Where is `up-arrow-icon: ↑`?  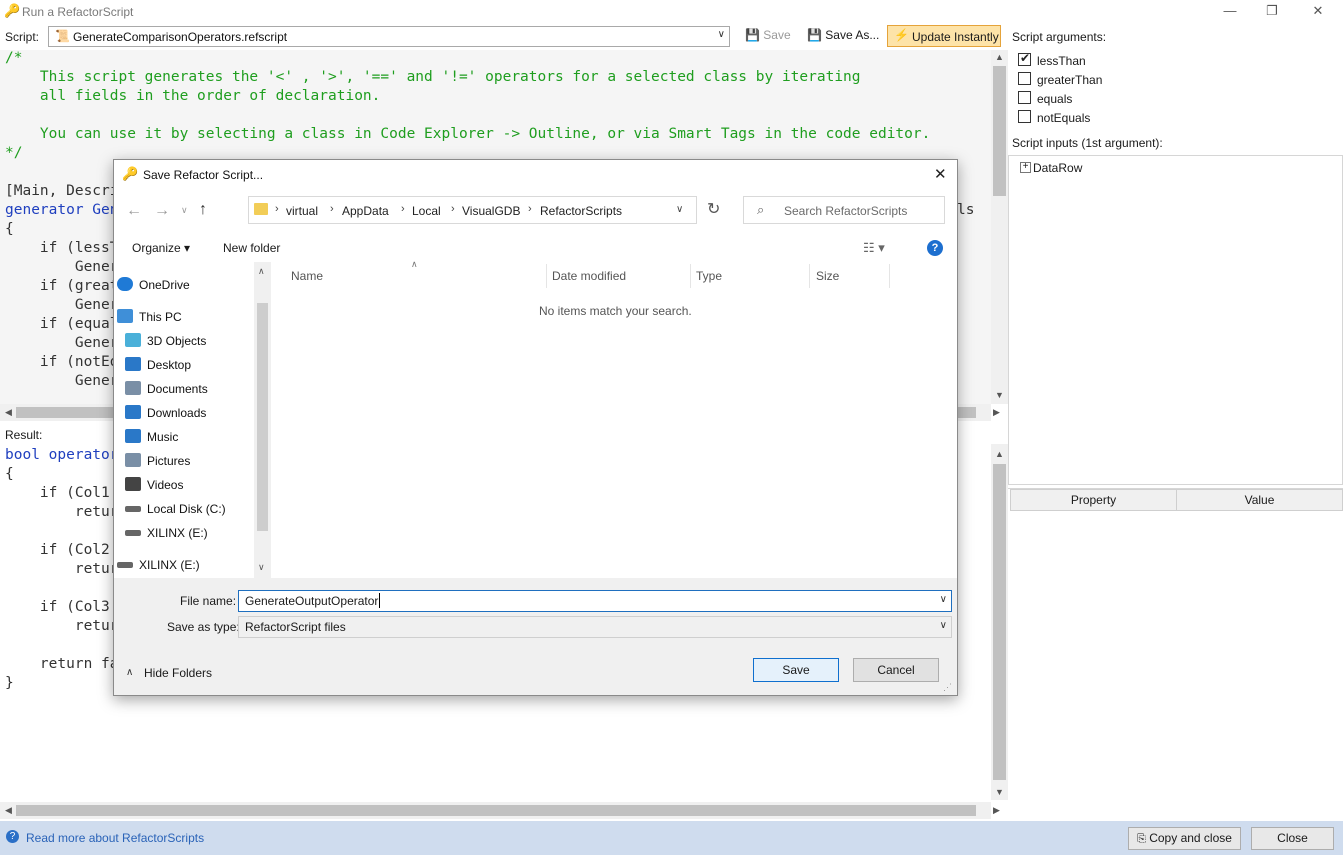 up-arrow-icon: ↑ is located at coordinates (203, 210).